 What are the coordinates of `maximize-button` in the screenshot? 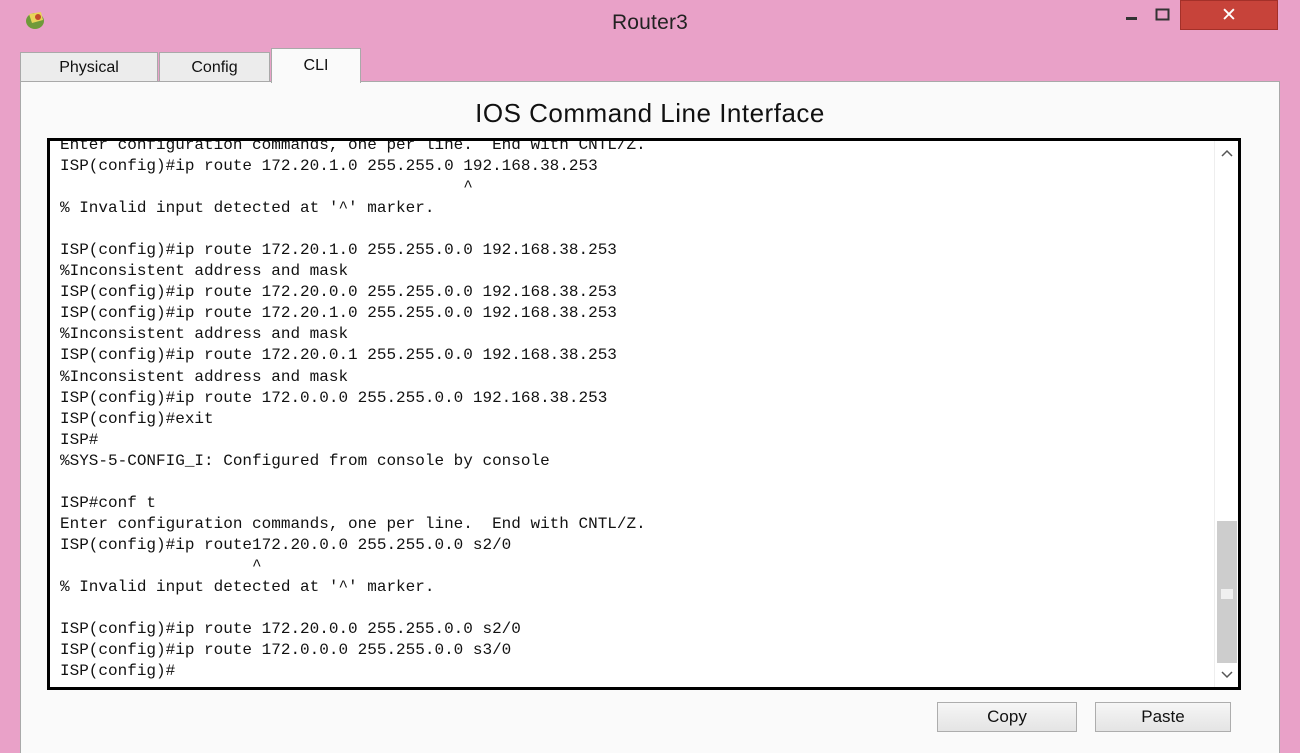 It's located at (1163, 15).